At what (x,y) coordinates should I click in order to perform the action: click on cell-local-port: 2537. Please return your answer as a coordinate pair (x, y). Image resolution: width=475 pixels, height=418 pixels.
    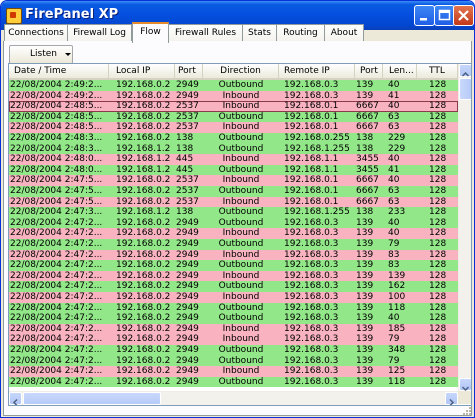
    Looking at the image, I should click on (187, 106).